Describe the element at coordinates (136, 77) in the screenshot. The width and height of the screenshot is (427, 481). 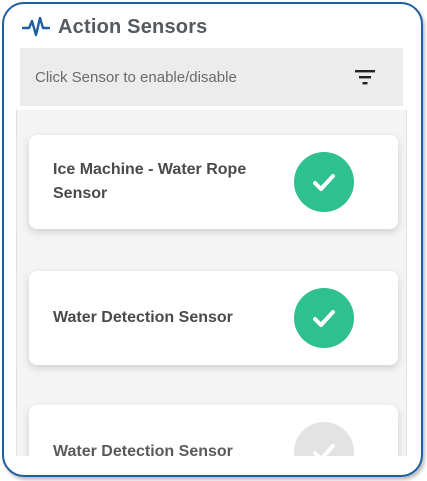
I see `filter-hint: Click Sensor to enable/disable` at that location.